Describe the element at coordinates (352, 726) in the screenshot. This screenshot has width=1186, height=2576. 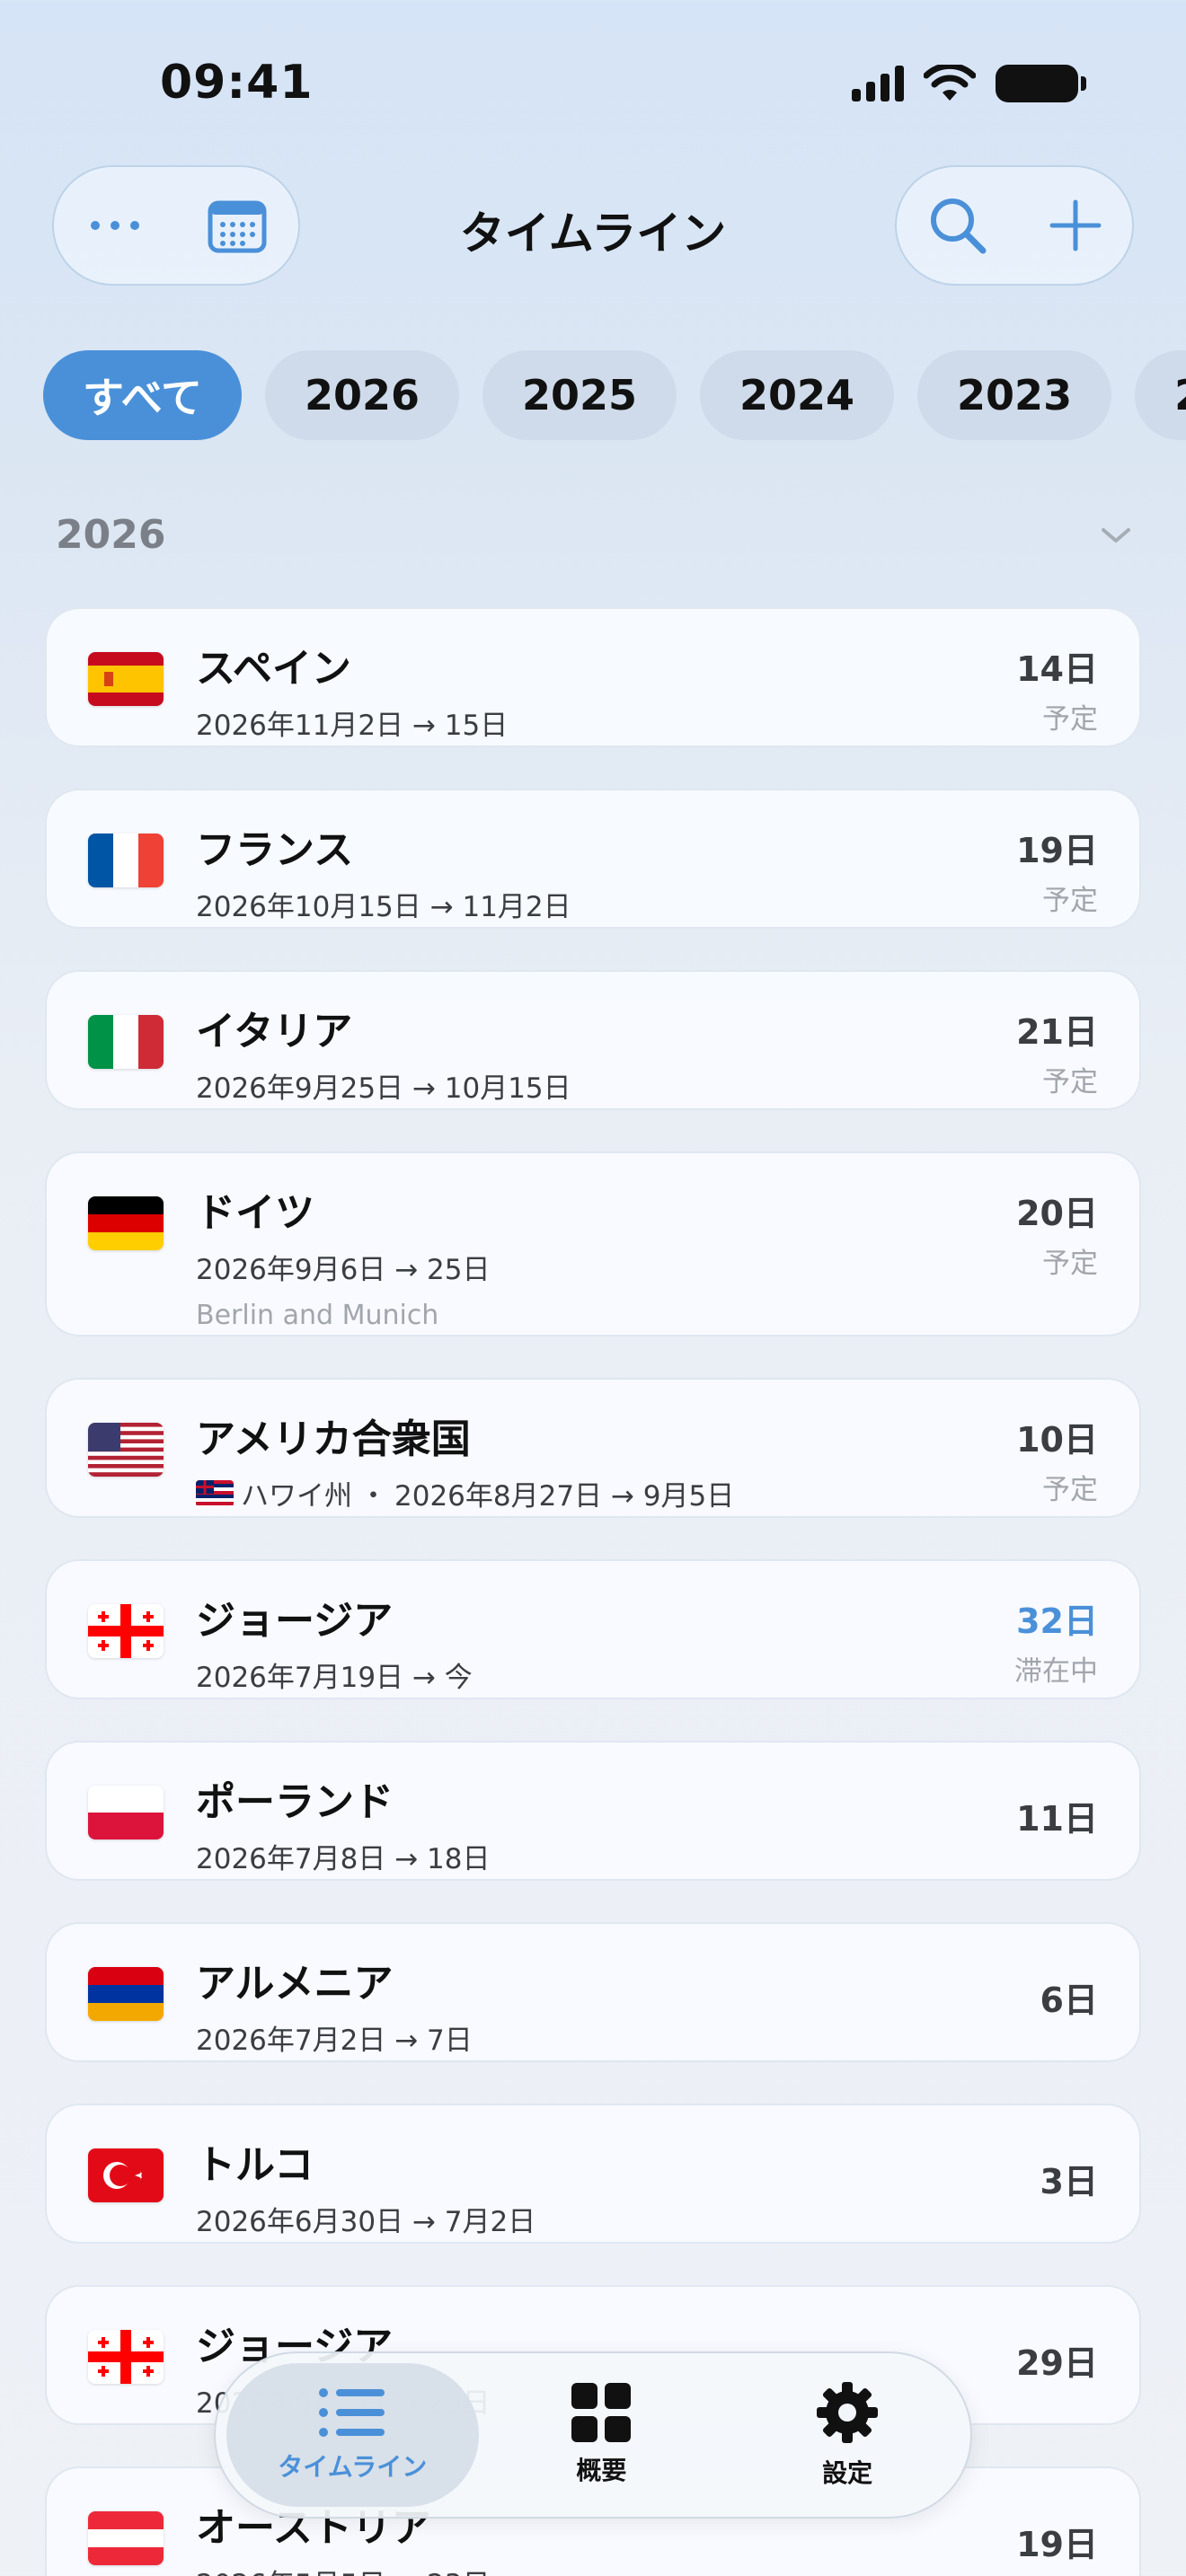
I see `trip-dates: 2026年11月2日 → 15日` at that location.